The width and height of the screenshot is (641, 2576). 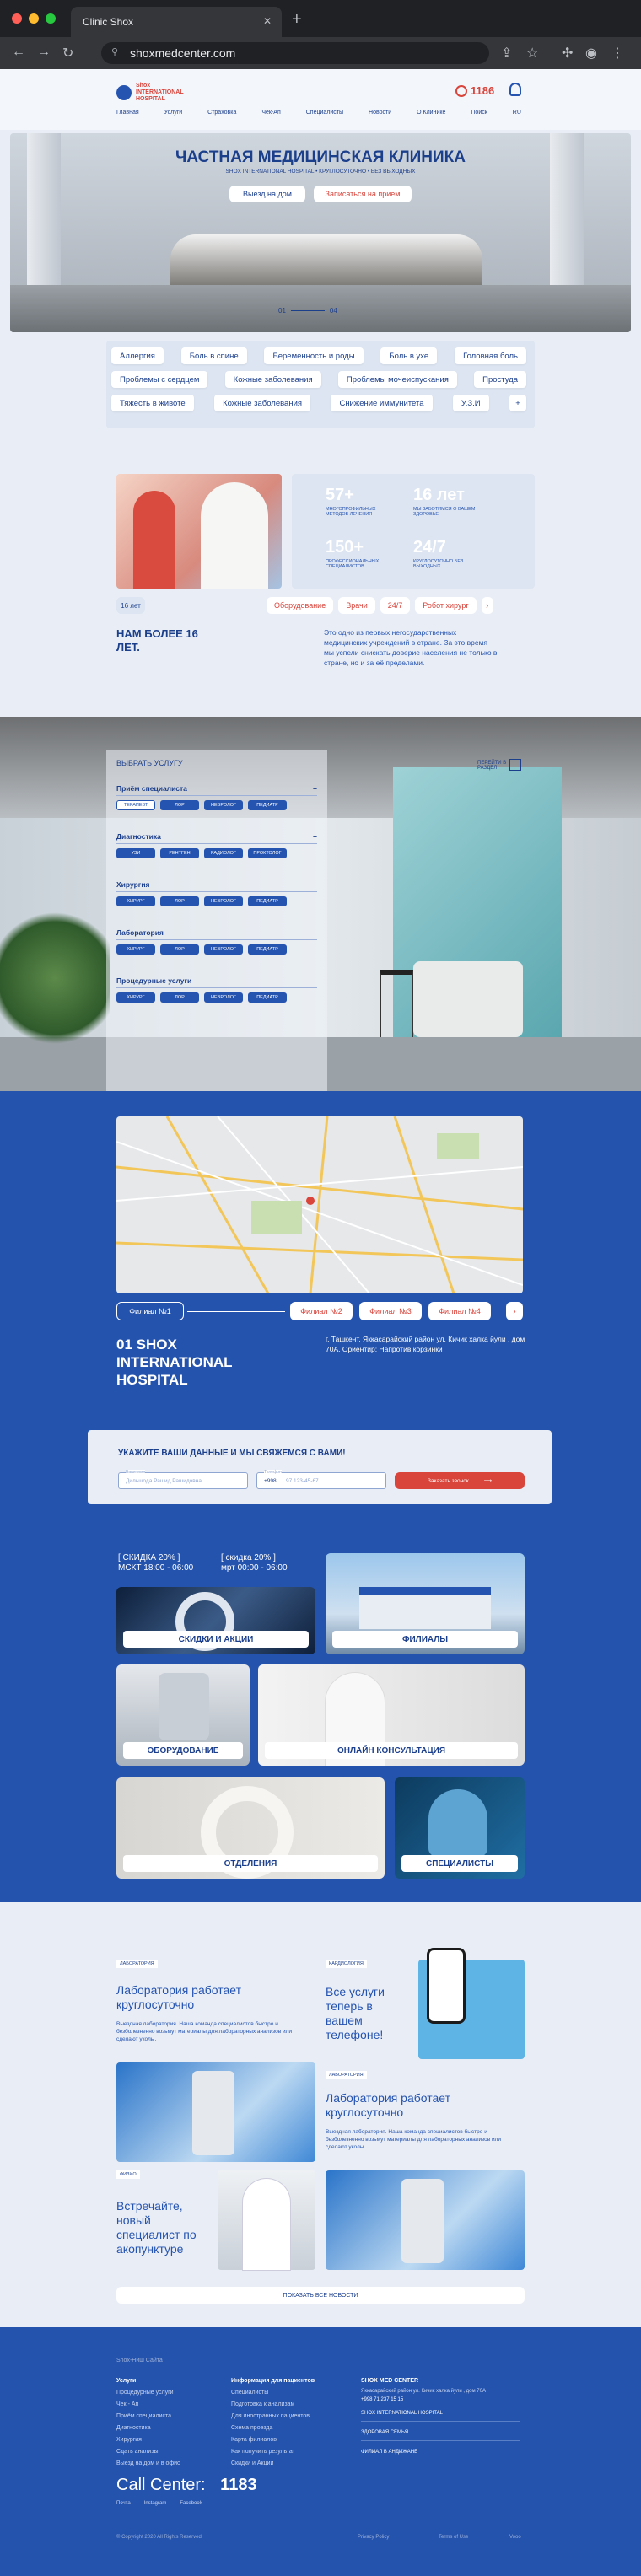 I want to click on service-option: РЕНТГЕН, so click(x=180, y=853).